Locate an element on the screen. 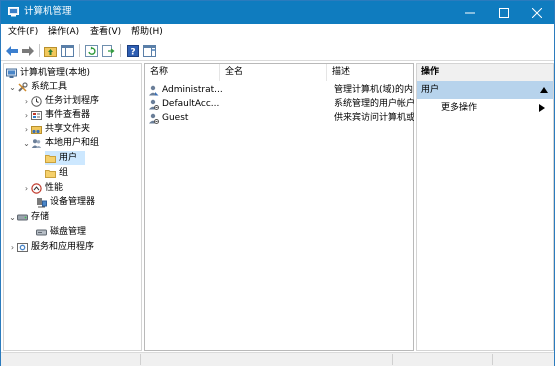  up-folder-icon is located at coordinates (50, 51).